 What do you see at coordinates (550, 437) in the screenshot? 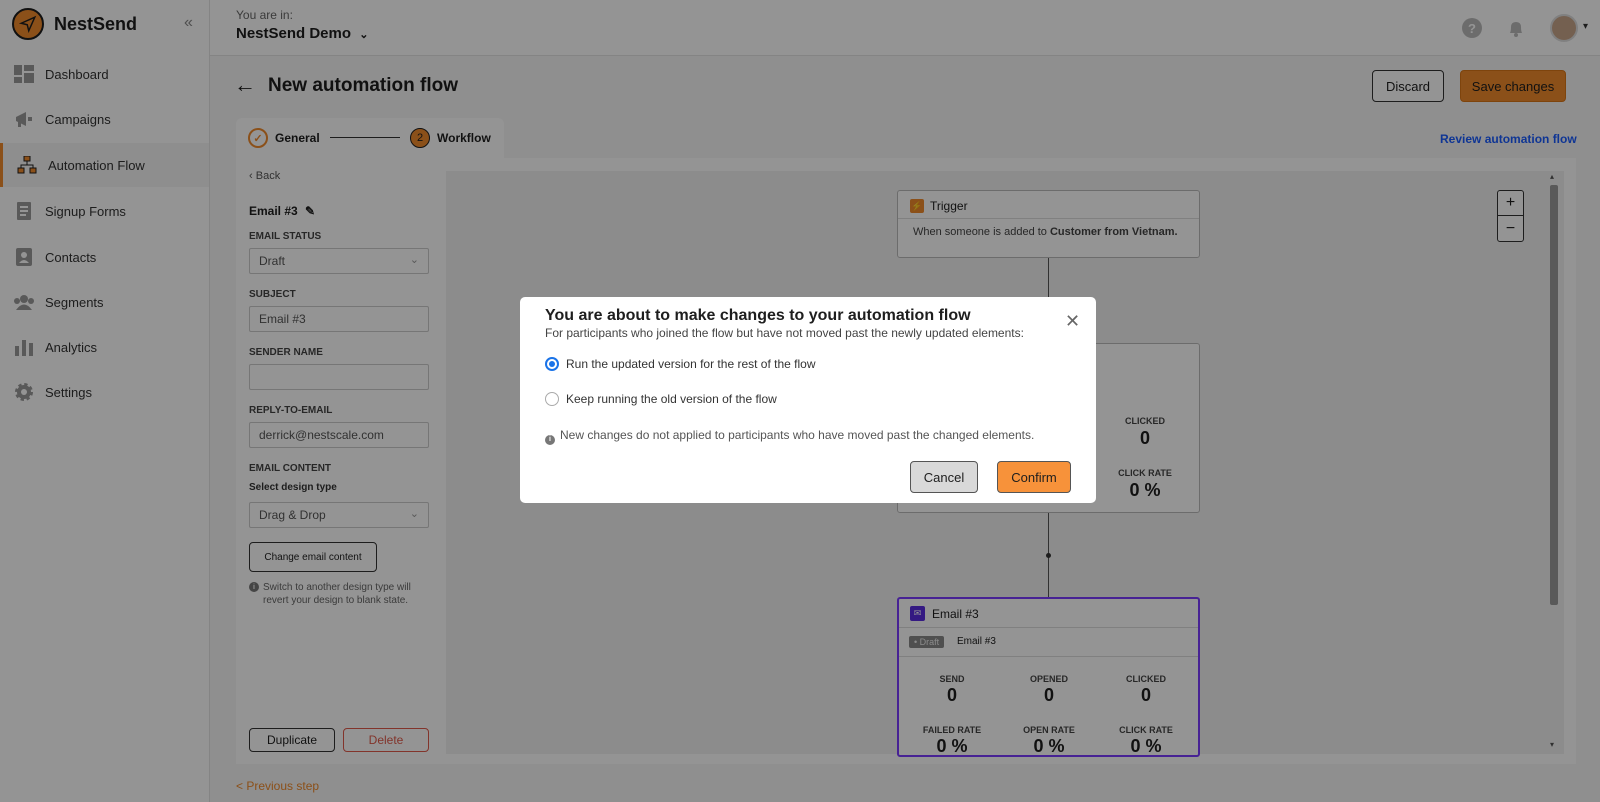
I see `info-icon: i` at bounding box center [550, 437].